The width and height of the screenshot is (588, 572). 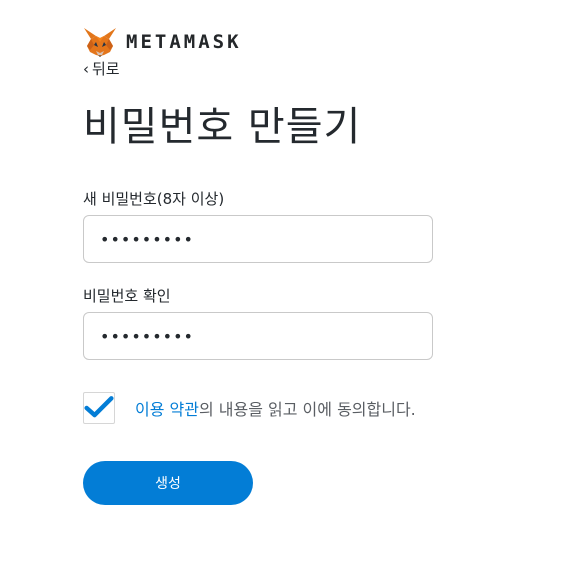 I want to click on confirm-password-input, so click(x=258, y=336).